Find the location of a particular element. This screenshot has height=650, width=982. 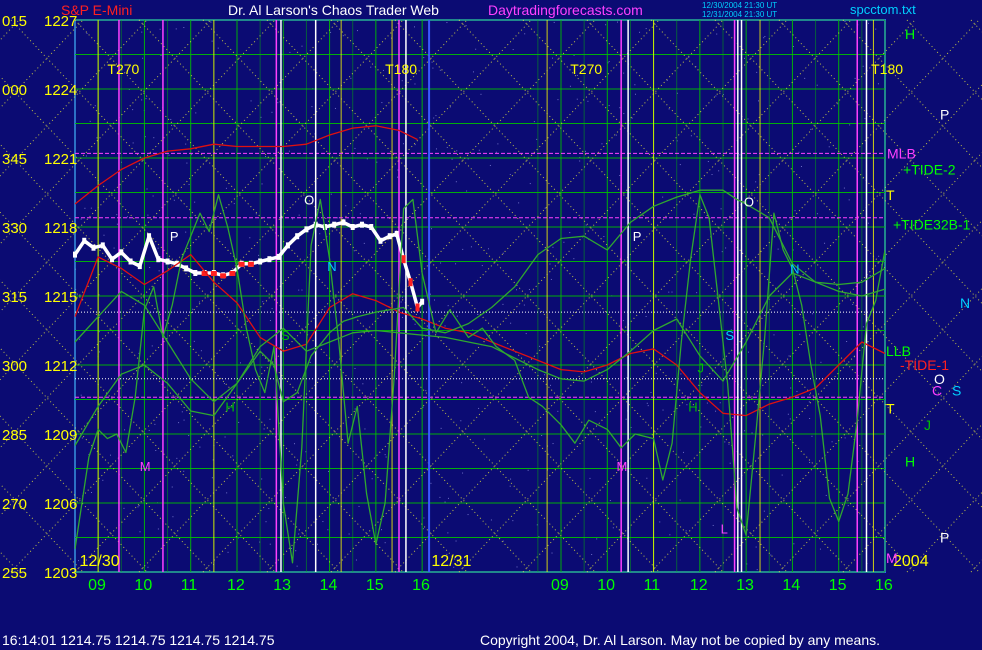

right-label: J is located at coordinates (927, 425).